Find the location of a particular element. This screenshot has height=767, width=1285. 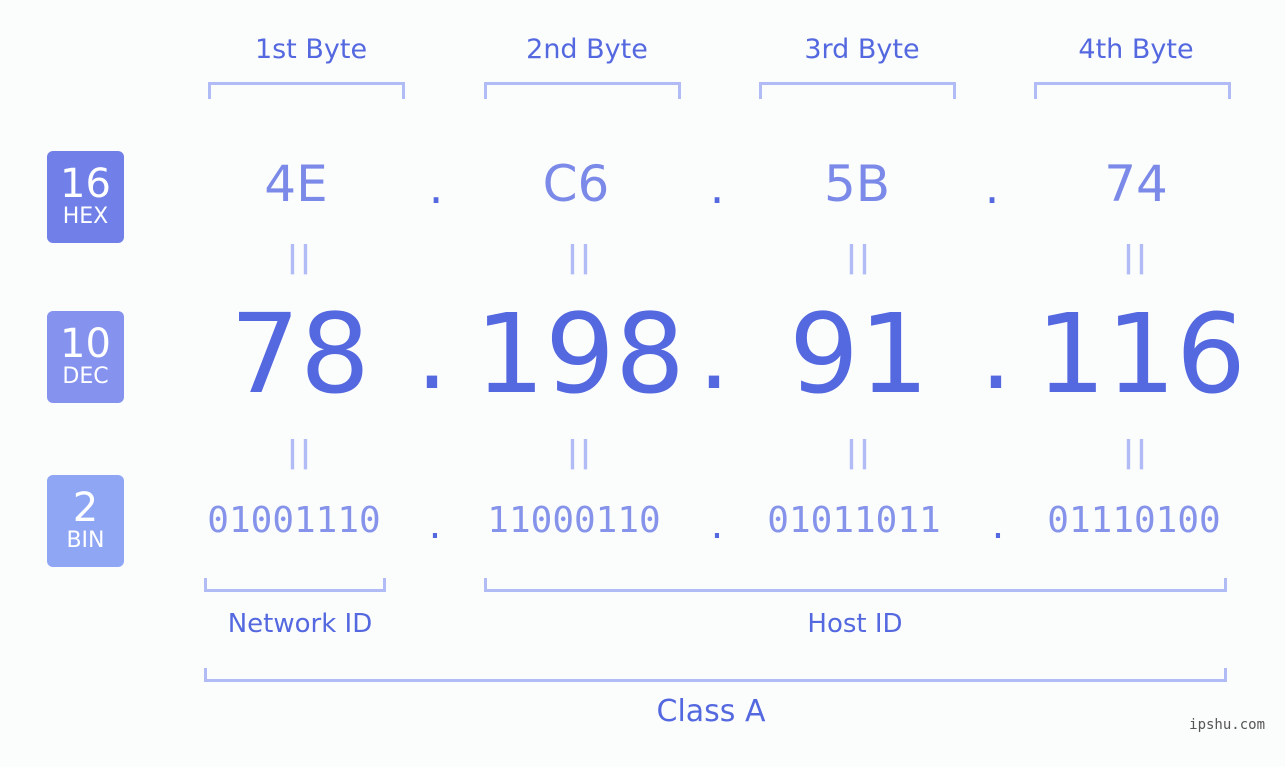

equals-hex-dec-3: || is located at coordinates (859, 257).